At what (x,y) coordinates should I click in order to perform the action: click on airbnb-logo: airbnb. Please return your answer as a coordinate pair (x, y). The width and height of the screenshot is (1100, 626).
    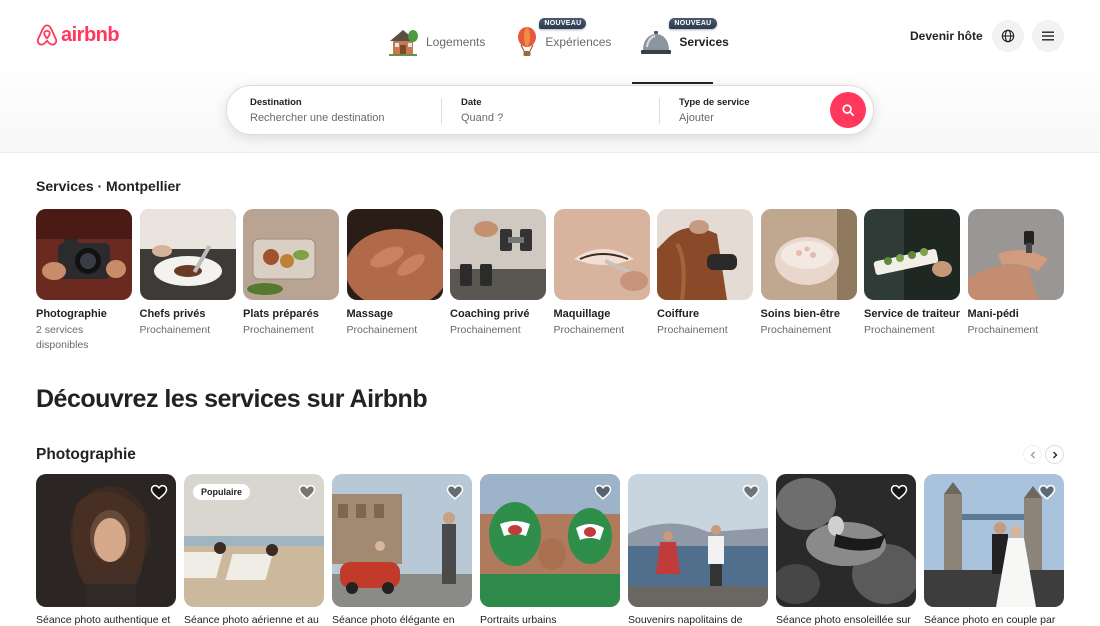
    Looking at the image, I should click on (78, 35).